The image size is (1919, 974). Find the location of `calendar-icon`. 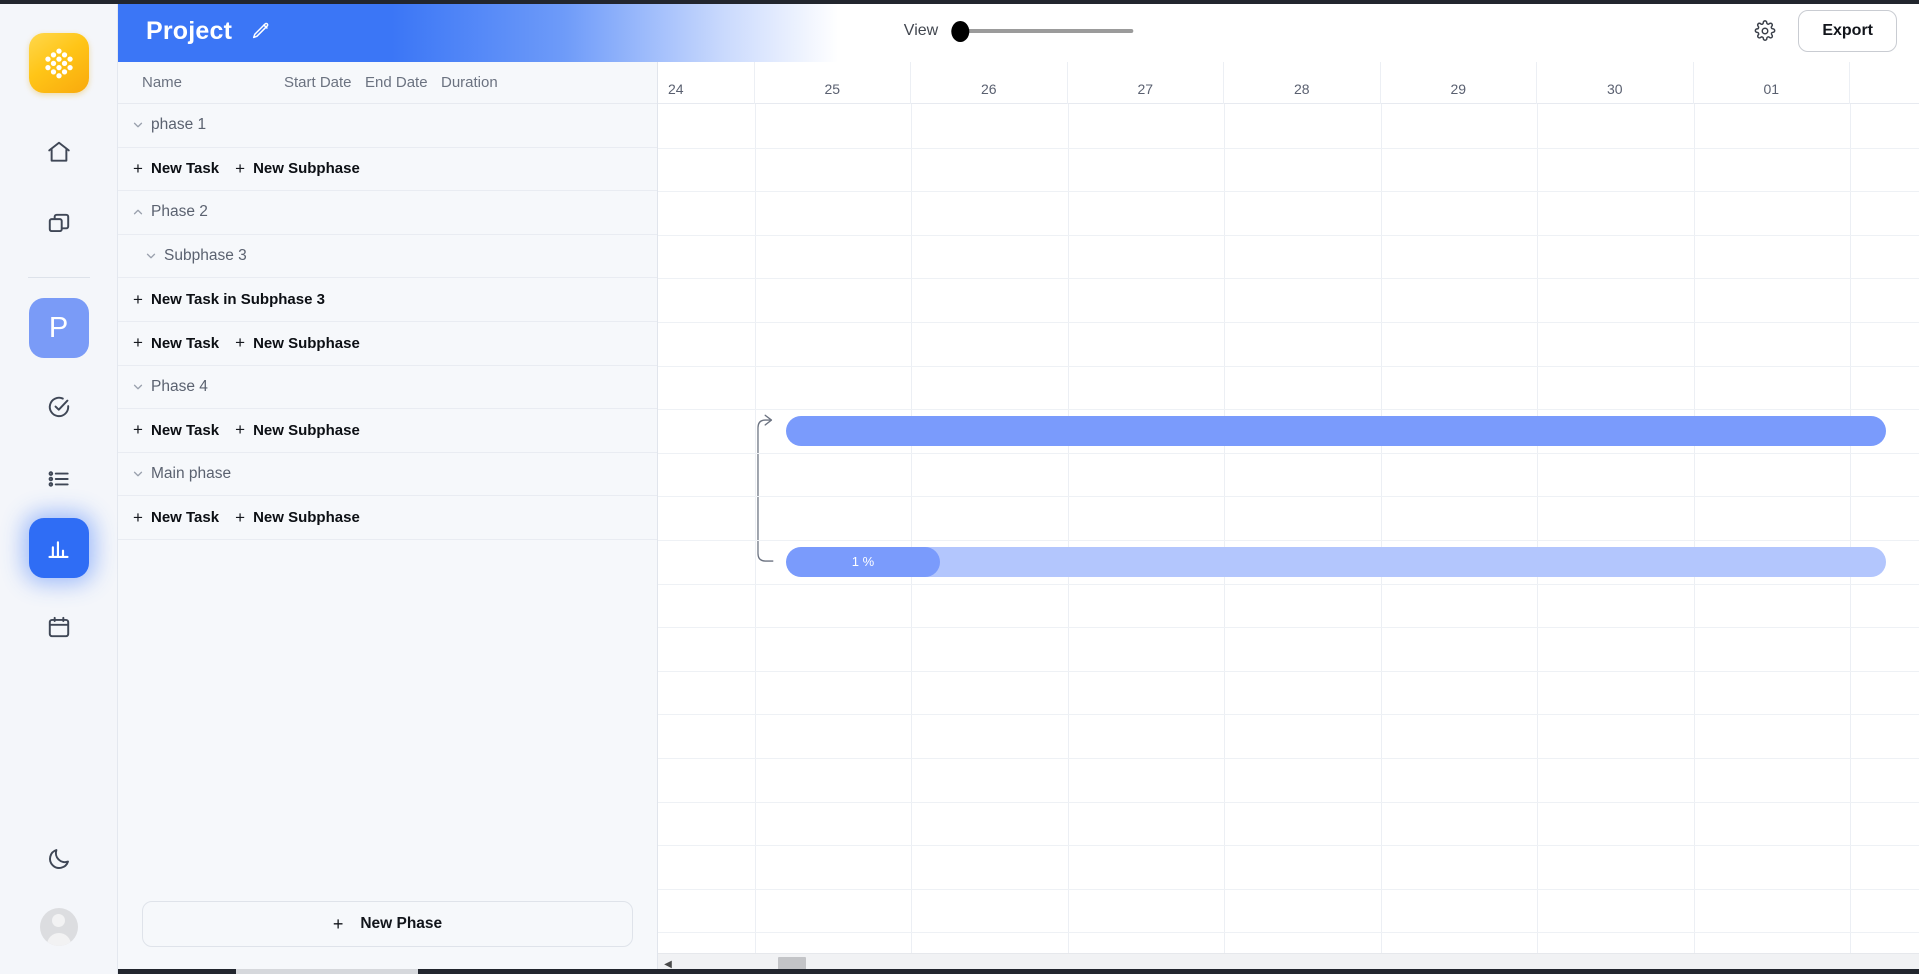

calendar-icon is located at coordinates (59, 627).